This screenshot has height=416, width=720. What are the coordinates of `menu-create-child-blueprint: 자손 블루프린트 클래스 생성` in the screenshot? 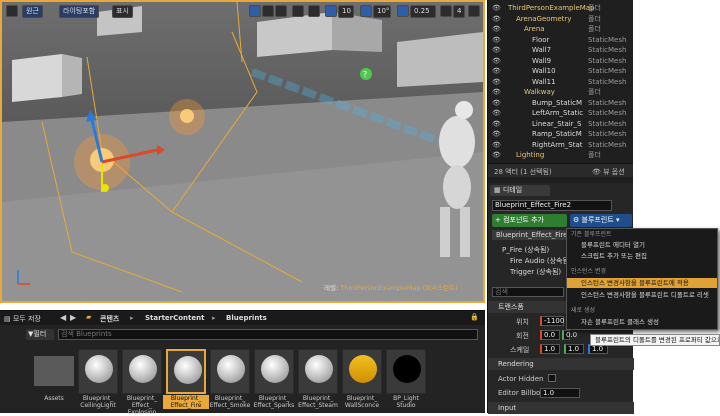 It's located at (642, 322).